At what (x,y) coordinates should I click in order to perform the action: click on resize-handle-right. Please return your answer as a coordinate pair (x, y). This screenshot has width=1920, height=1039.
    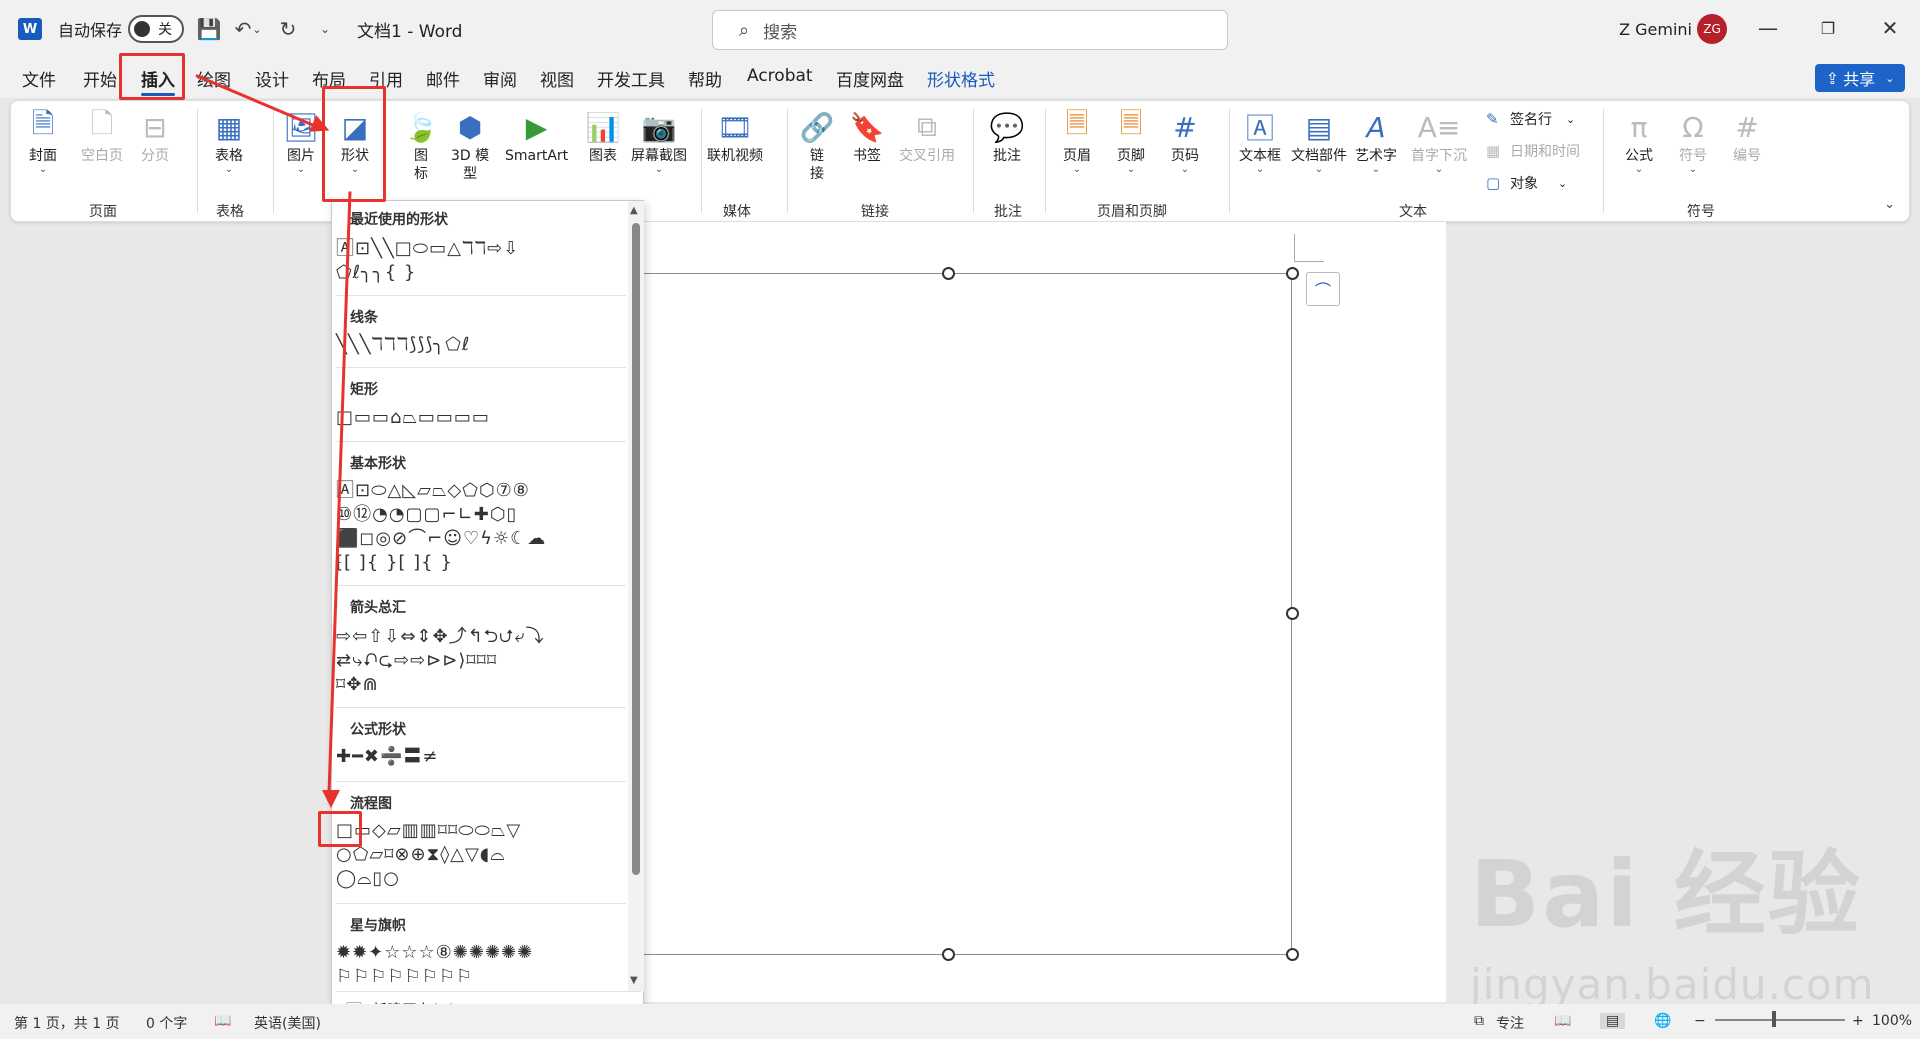
    Looking at the image, I should click on (1292, 613).